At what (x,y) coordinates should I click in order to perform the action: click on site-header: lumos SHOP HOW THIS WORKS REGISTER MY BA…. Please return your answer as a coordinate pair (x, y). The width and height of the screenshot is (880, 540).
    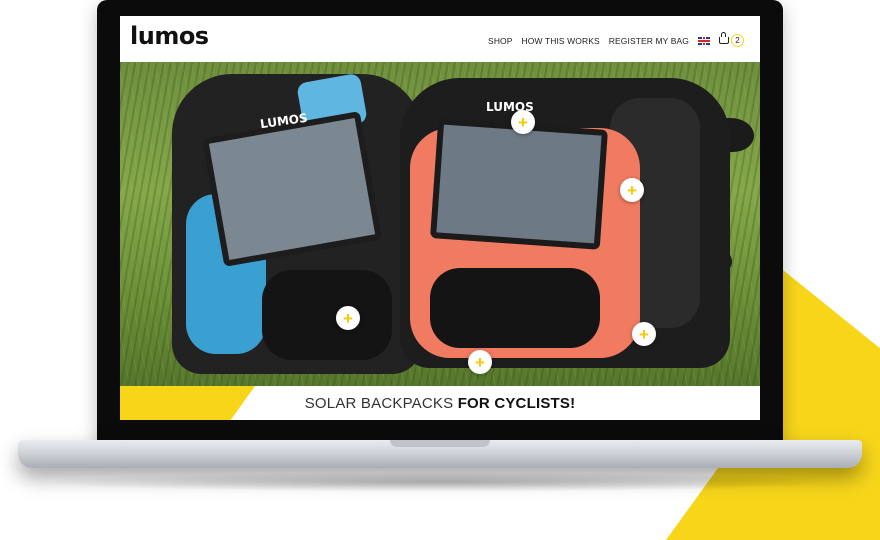
    Looking at the image, I should click on (440, 39).